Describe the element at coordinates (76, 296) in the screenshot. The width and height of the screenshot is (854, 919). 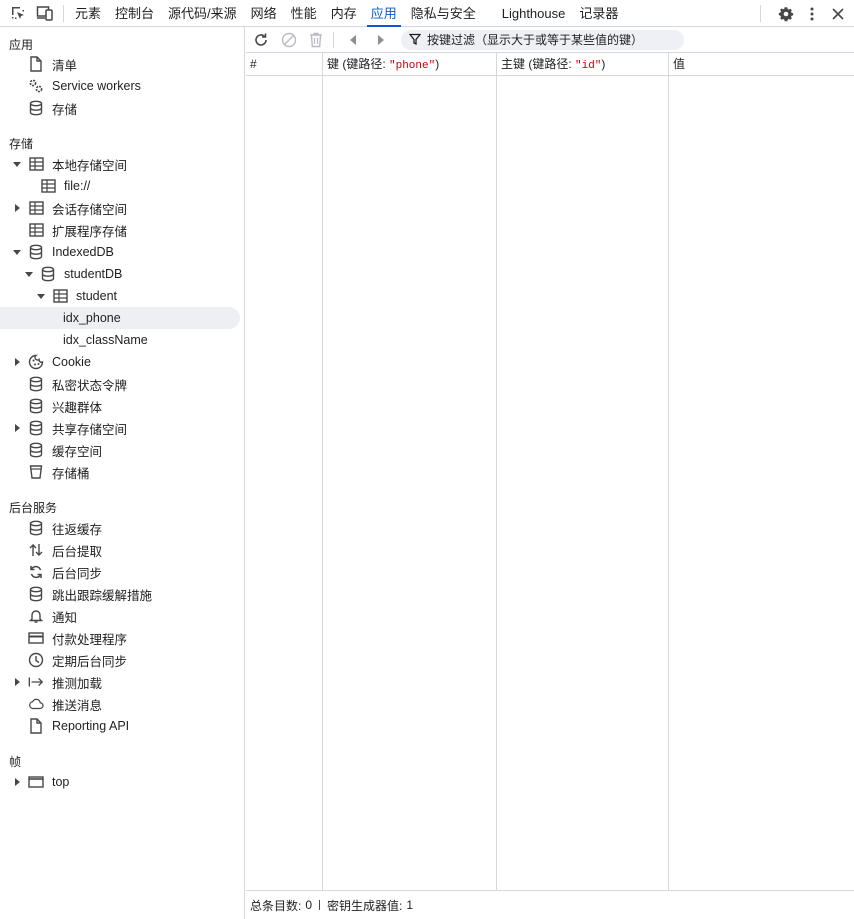
I see `sidebar-item-student-store: student` at that location.